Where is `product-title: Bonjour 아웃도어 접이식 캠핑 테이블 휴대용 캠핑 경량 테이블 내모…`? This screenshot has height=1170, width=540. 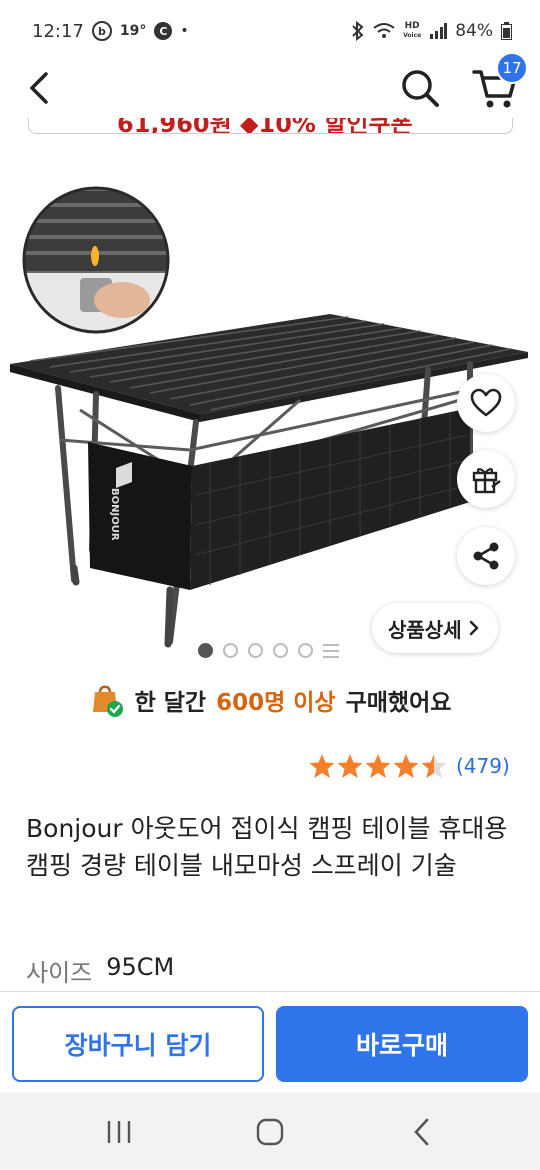
product-title: Bonjour 아웃도어 접이식 캠핑 테이블 휴대용 캠핑 경량 테이블 내모… is located at coordinates (267, 847).